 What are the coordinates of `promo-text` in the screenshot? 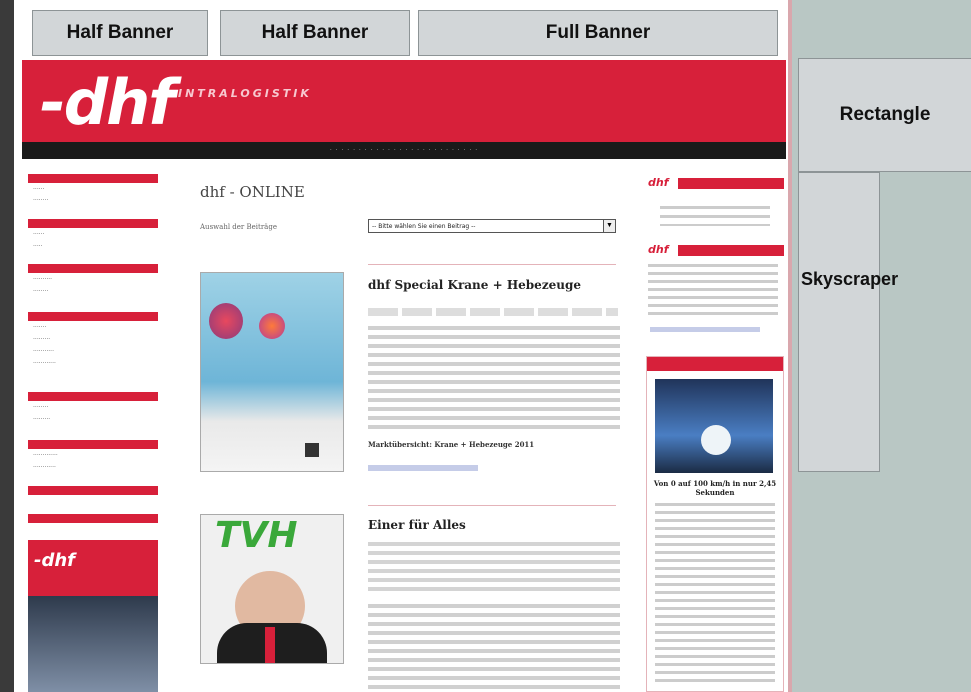 It's located at (715, 593).